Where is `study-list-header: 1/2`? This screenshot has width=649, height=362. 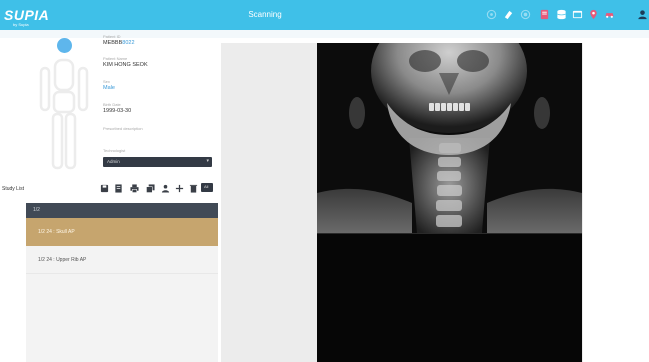 study-list-header: 1/2 is located at coordinates (122, 210).